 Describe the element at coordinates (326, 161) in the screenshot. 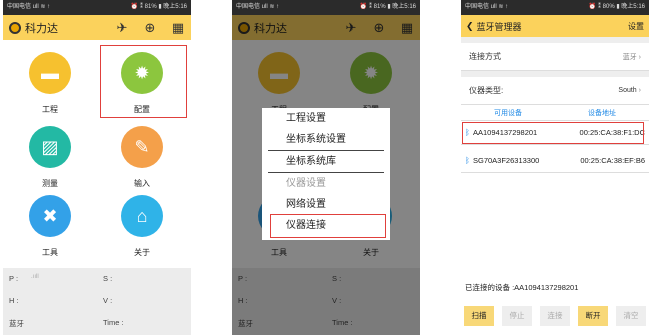

I see `menu-item-coord-library: 坐标系统库` at that location.